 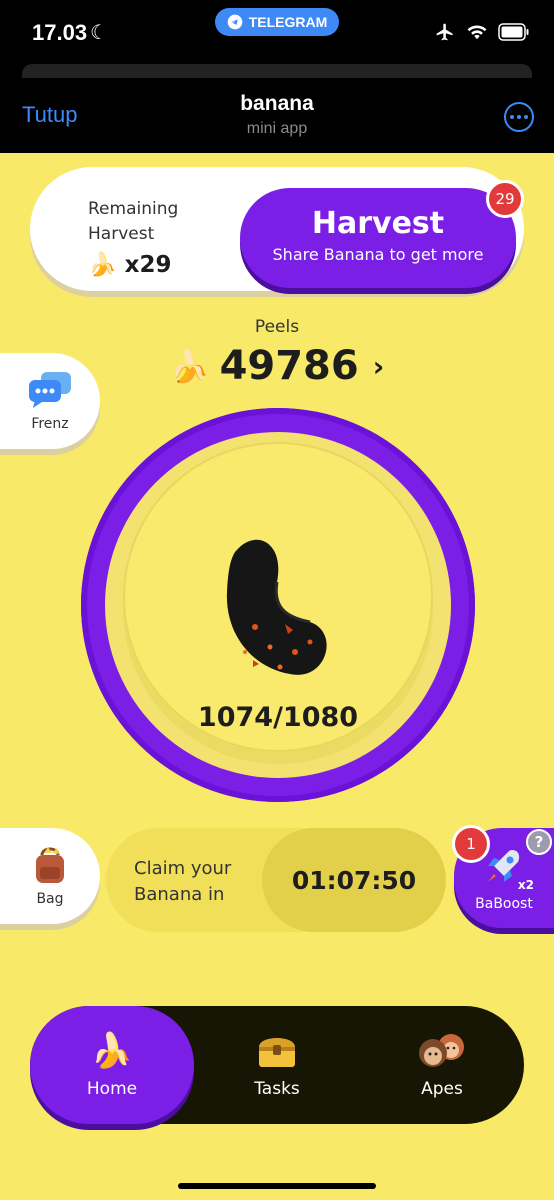 What do you see at coordinates (182, 882) in the screenshot?
I see `claim-label: Claim your Banana in` at bounding box center [182, 882].